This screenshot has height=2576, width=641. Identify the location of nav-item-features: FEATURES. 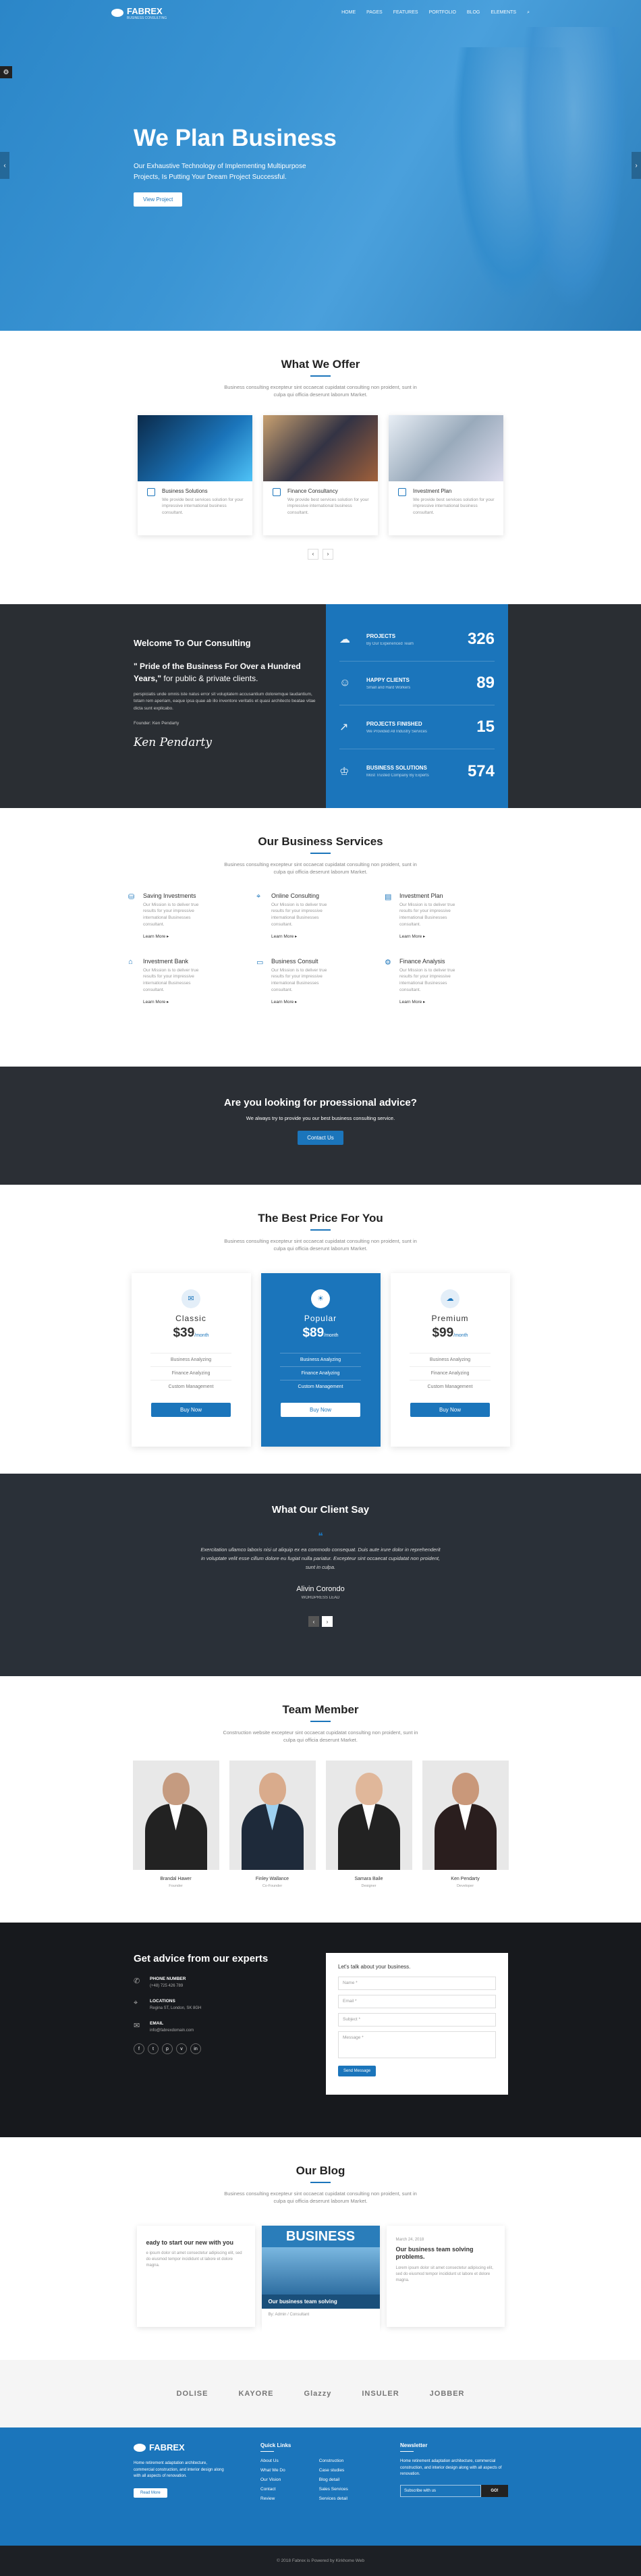
(405, 13).